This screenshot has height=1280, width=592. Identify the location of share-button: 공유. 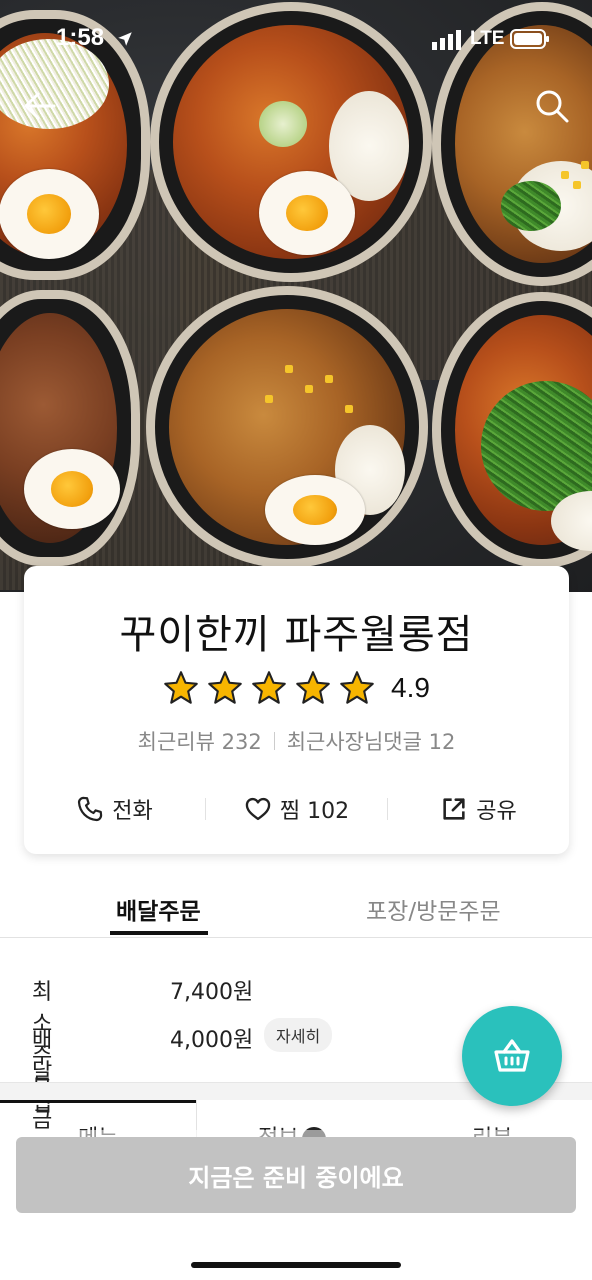
(478, 809).